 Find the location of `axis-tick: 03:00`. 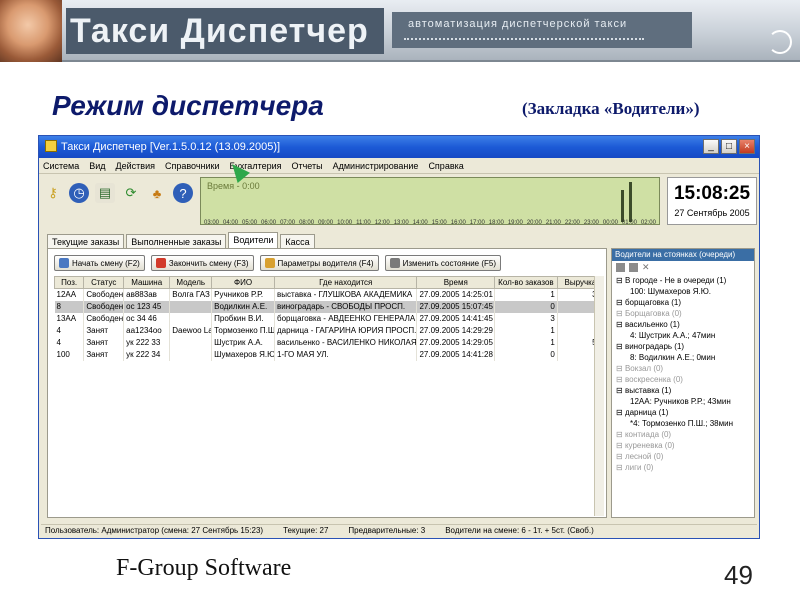

axis-tick: 03:00 is located at coordinates (212, 223).